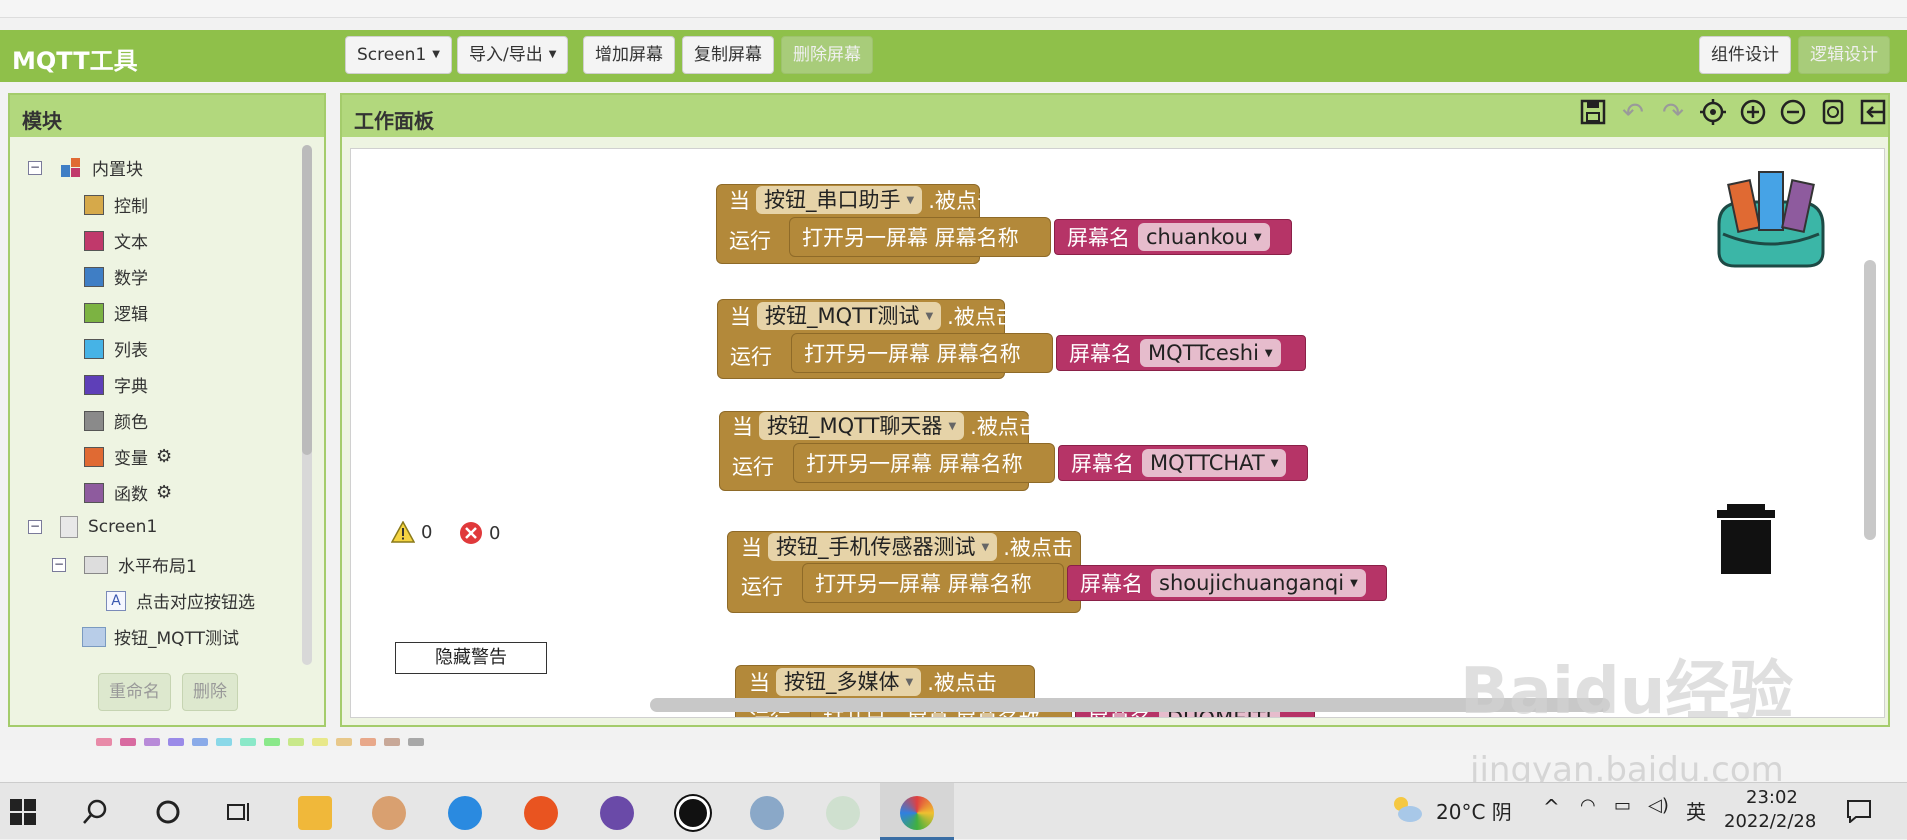 The image size is (1907, 840). I want to click on screen-name-block: 屏幕名 MQTTceshi ▼, so click(1181, 353).